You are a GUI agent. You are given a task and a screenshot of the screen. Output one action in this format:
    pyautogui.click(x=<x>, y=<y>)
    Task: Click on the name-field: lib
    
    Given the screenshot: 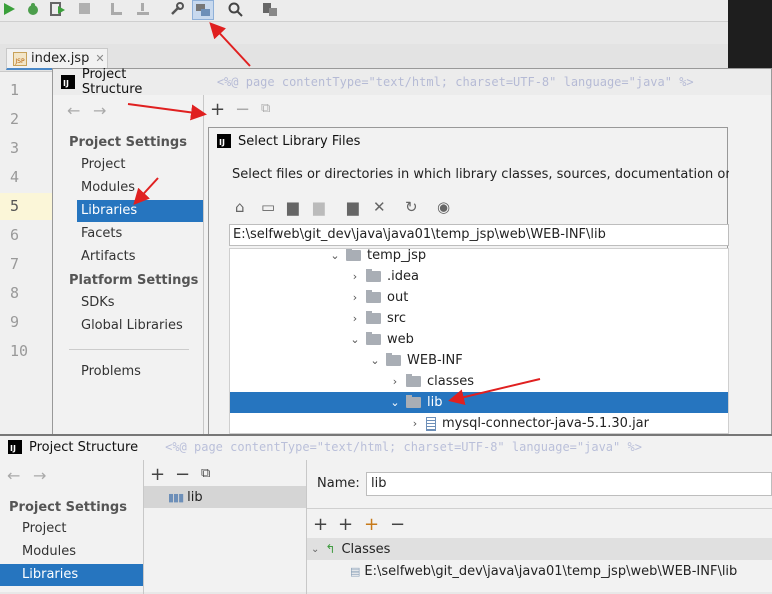 What is the action you would take?
    pyautogui.click(x=569, y=484)
    